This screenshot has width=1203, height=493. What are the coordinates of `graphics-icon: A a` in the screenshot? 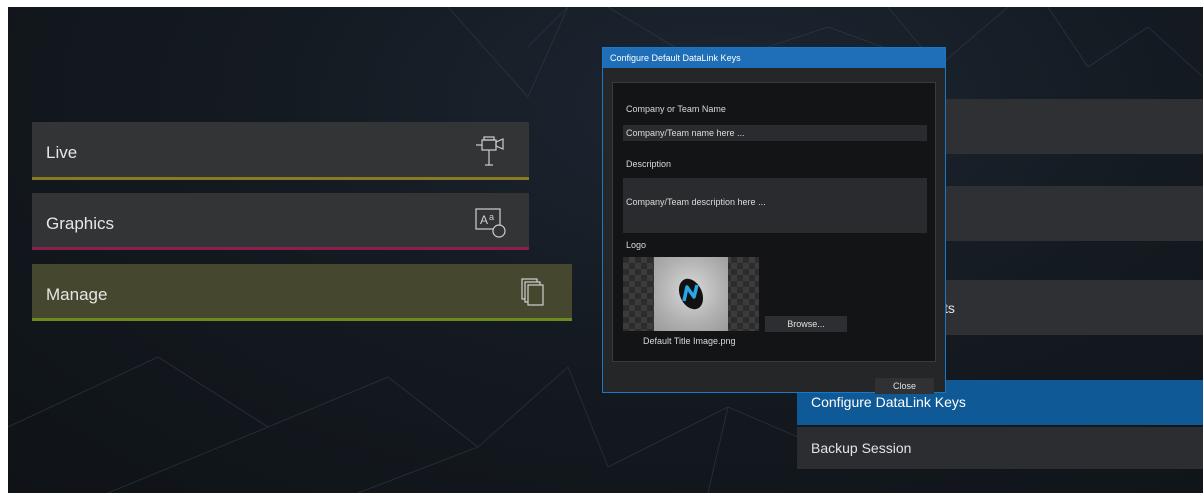 It's located at (490, 223).